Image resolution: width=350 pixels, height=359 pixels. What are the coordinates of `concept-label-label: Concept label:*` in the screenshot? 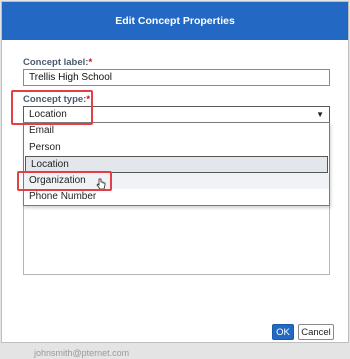 It's located at (57, 62).